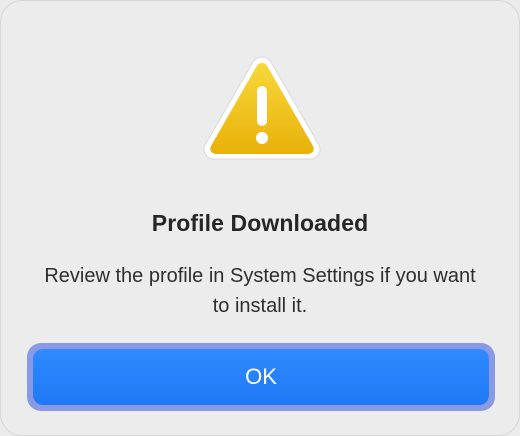 Image resolution: width=520 pixels, height=436 pixels. I want to click on warning-triangle-icon, so click(262, 108).